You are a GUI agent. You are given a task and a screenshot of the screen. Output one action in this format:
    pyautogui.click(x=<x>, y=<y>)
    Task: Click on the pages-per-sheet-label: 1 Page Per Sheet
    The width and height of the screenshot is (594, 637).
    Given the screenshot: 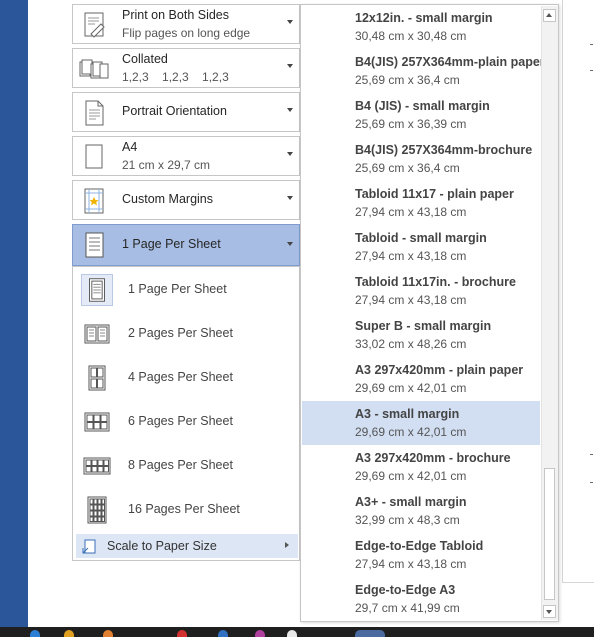 What is the action you would take?
    pyautogui.click(x=171, y=244)
    